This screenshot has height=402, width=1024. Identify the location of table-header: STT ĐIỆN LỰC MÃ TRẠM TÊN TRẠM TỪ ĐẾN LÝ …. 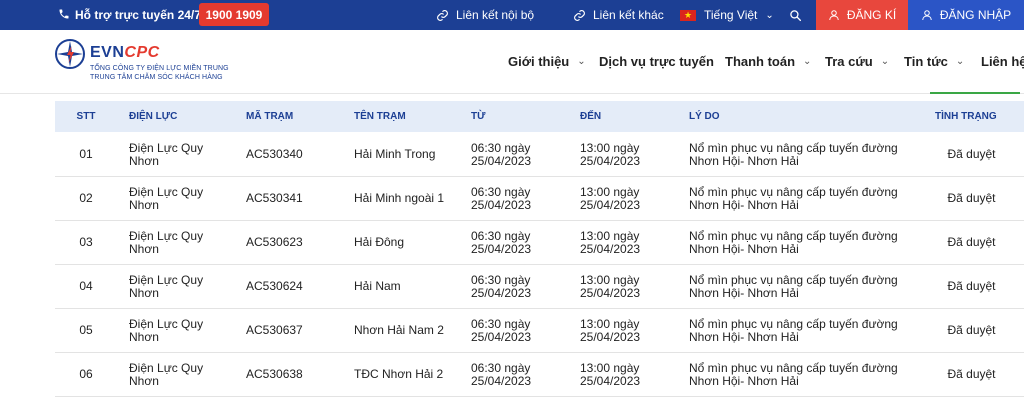
(539, 116).